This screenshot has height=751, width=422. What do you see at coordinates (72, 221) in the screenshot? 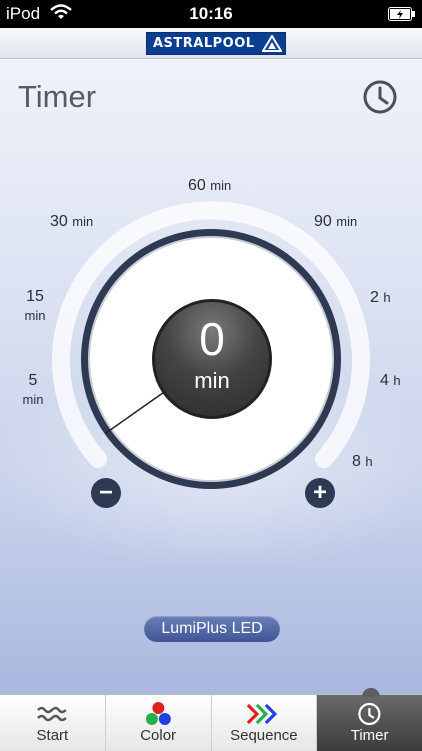
I see `dial-label-30min: 30 min` at bounding box center [72, 221].